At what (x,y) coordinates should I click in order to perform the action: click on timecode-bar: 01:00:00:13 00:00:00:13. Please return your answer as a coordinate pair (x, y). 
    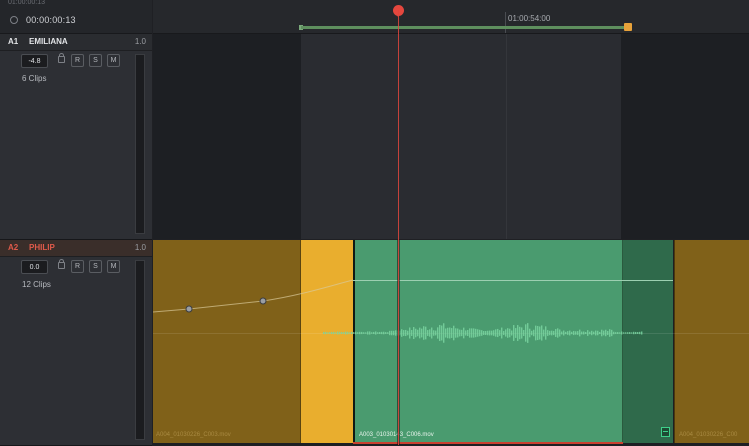
    Looking at the image, I should click on (76, 17).